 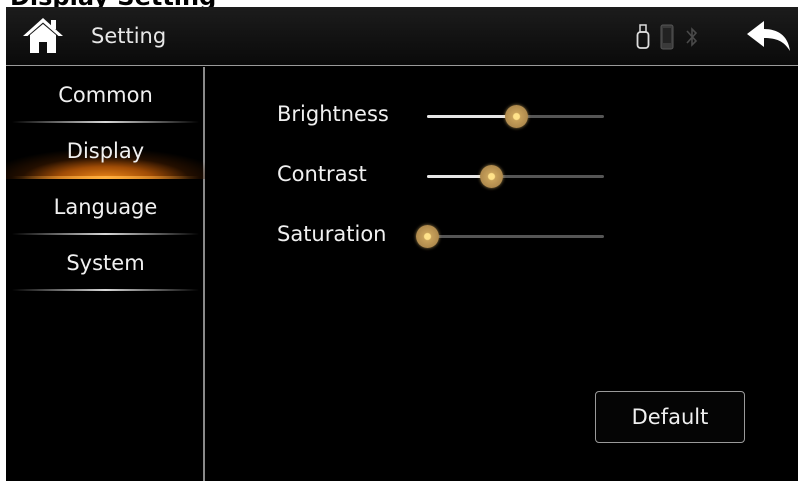 What do you see at coordinates (322, 174) in the screenshot?
I see `contrast-label: Contrast` at bounding box center [322, 174].